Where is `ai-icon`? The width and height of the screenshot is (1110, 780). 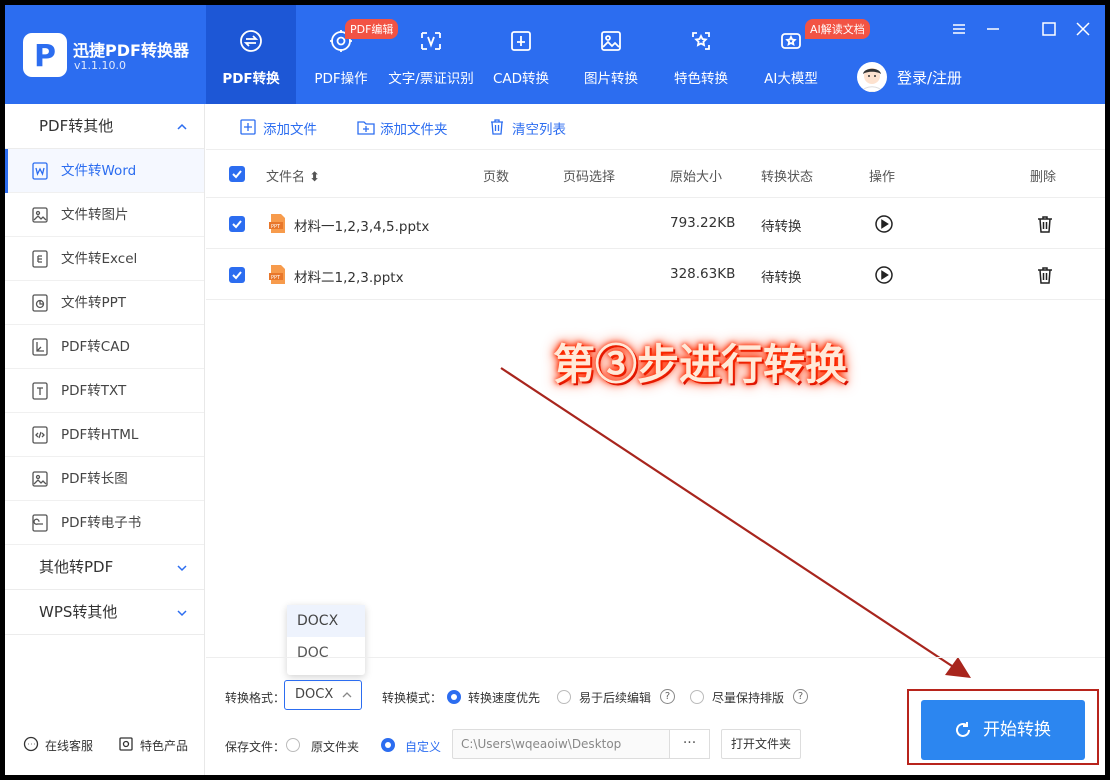
ai-icon is located at coordinates (791, 41).